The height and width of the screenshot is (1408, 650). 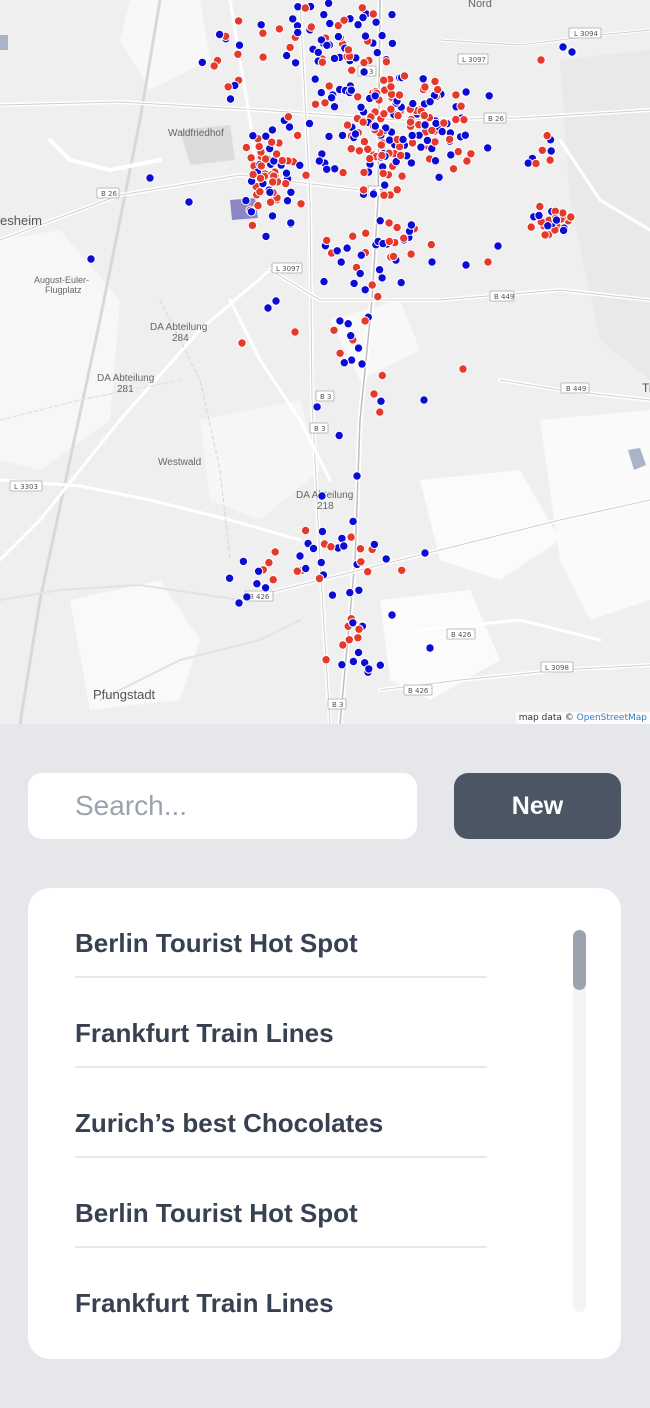 What do you see at coordinates (537, 806) in the screenshot?
I see `new-button: New` at bounding box center [537, 806].